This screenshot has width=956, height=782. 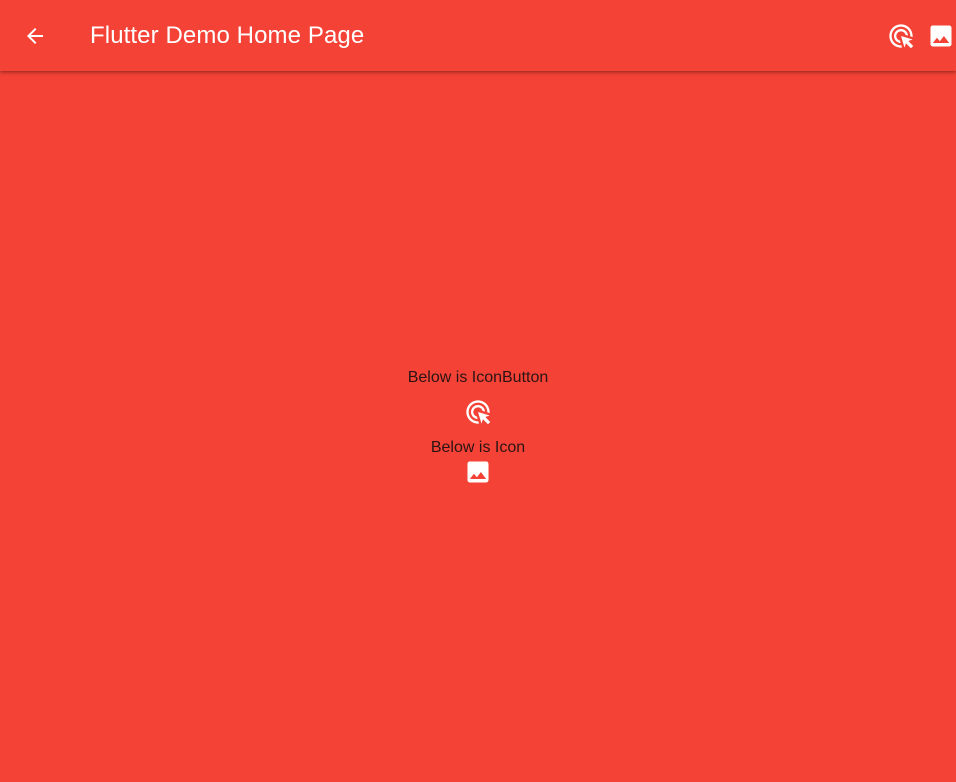 I want to click on icon-button-caption: Below is IconButton, so click(x=478, y=377).